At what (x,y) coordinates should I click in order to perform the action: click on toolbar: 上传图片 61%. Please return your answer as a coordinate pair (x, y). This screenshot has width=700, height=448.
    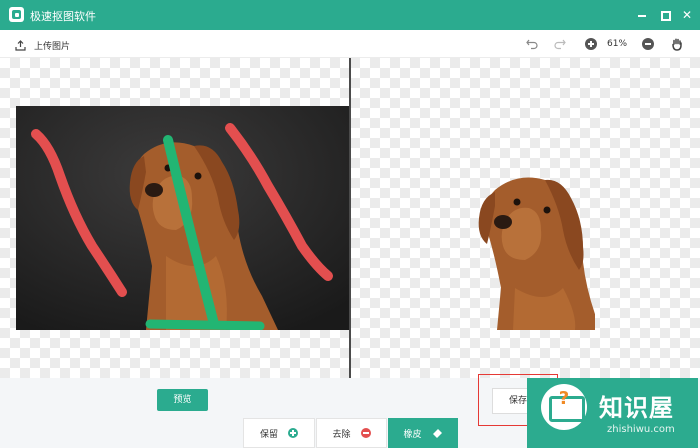
    Looking at the image, I should click on (350, 44).